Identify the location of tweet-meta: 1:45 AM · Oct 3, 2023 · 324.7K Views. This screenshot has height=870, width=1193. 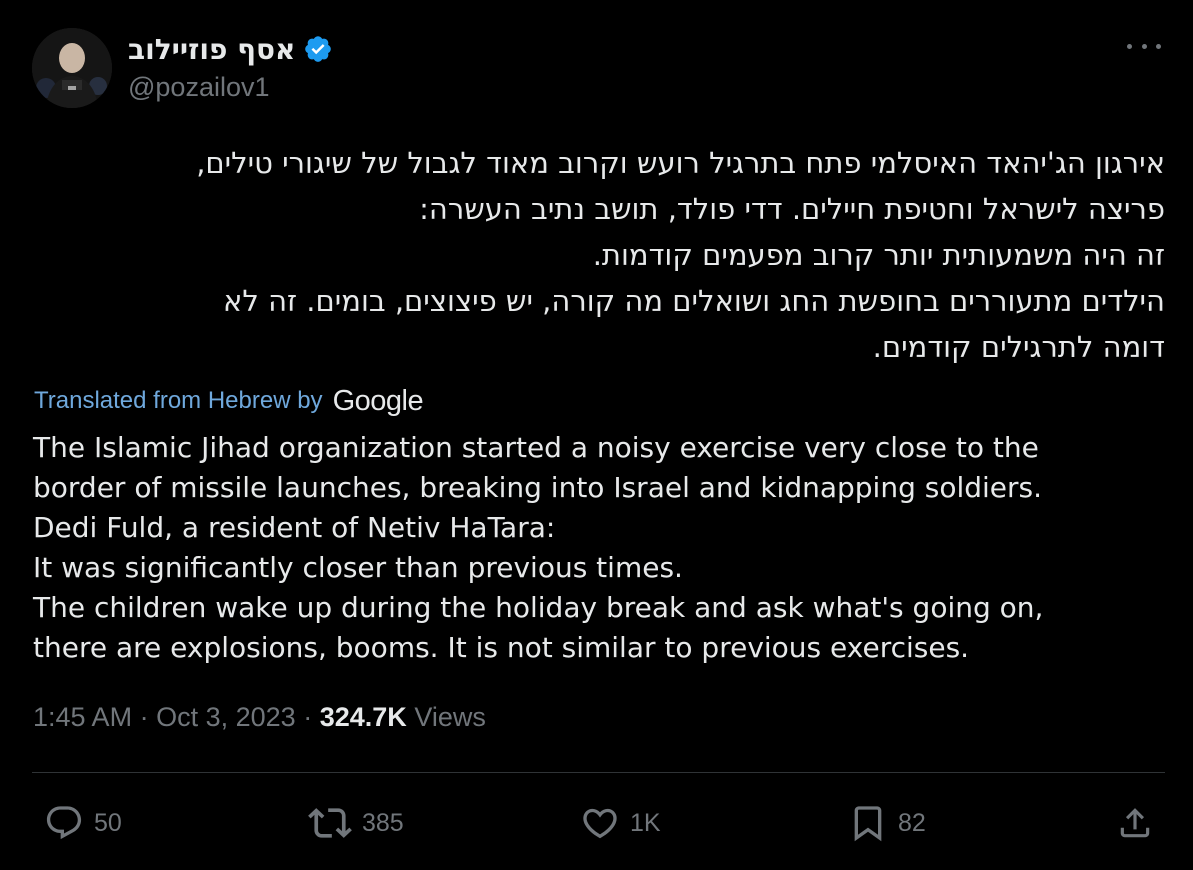
(259, 717).